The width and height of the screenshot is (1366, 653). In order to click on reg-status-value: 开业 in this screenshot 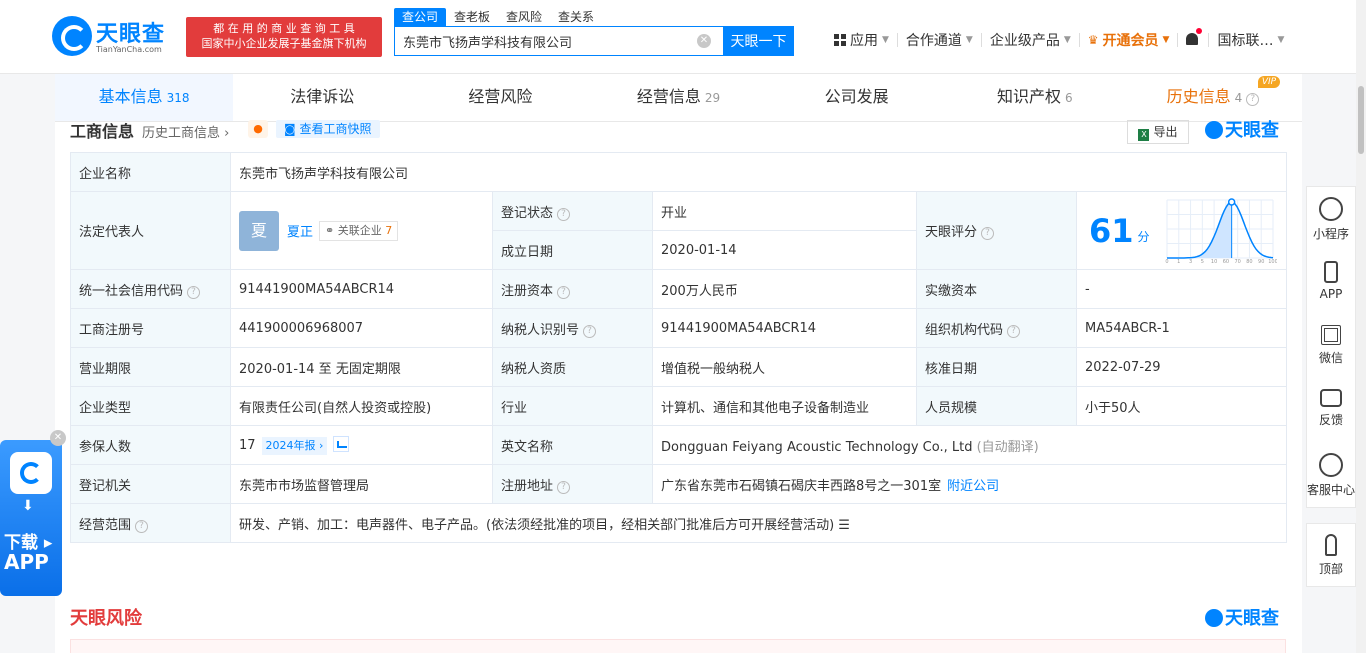, I will do `click(784, 211)`.